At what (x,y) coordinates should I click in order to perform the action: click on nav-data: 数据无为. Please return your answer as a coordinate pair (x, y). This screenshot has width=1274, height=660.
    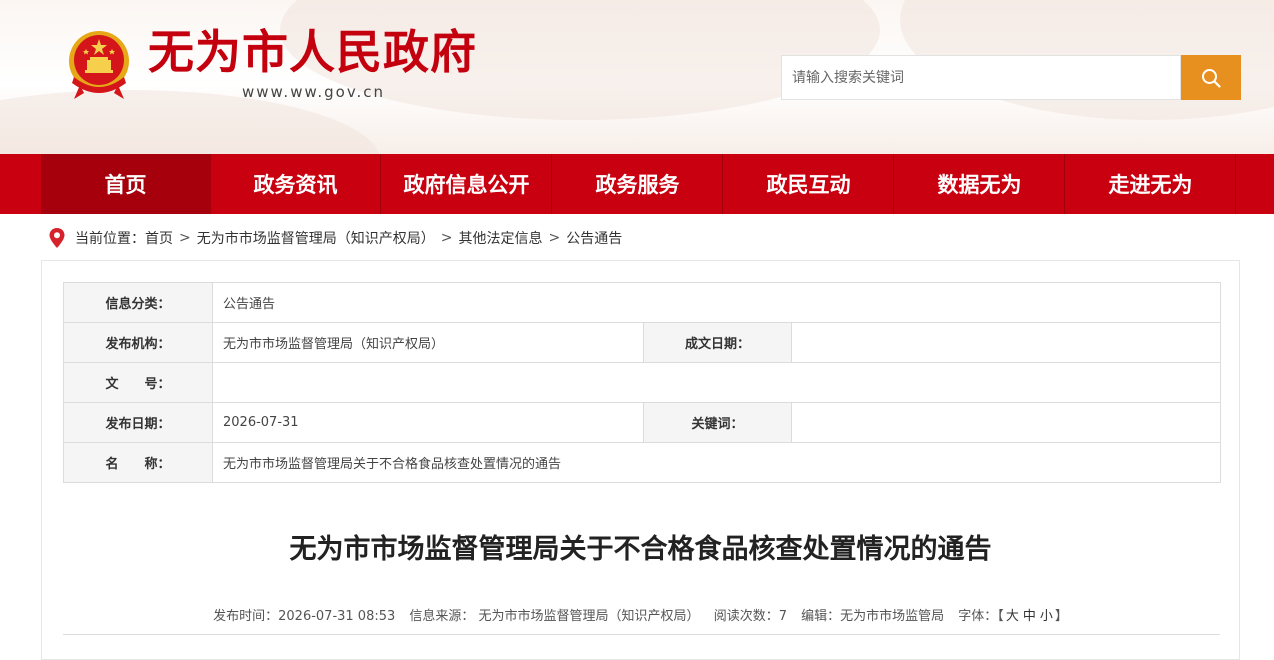
    Looking at the image, I should click on (980, 184).